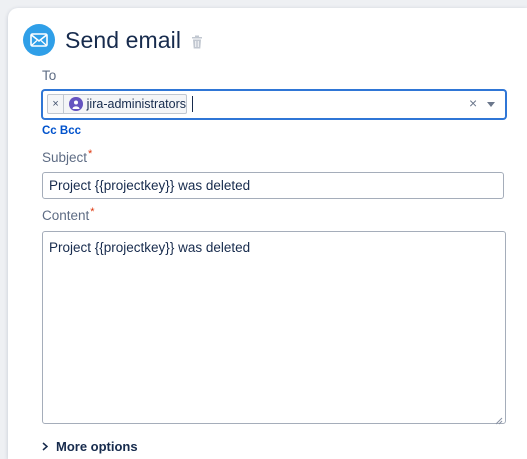 The width and height of the screenshot is (527, 459). What do you see at coordinates (76, 104) in the screenshot?
I see `group-avatar-icon` at bounding box center [76, 104].